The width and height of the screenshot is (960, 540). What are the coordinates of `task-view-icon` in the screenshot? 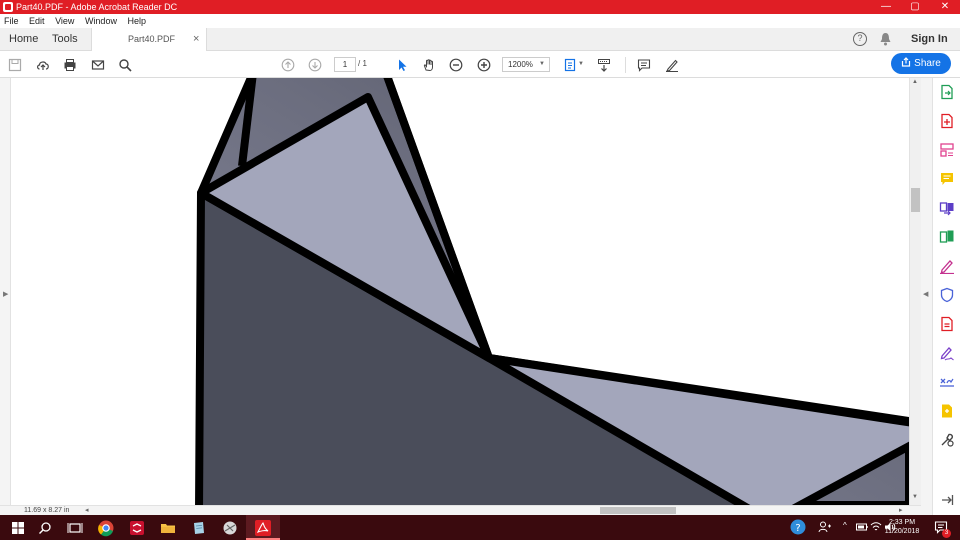 It's located at (75, 528).